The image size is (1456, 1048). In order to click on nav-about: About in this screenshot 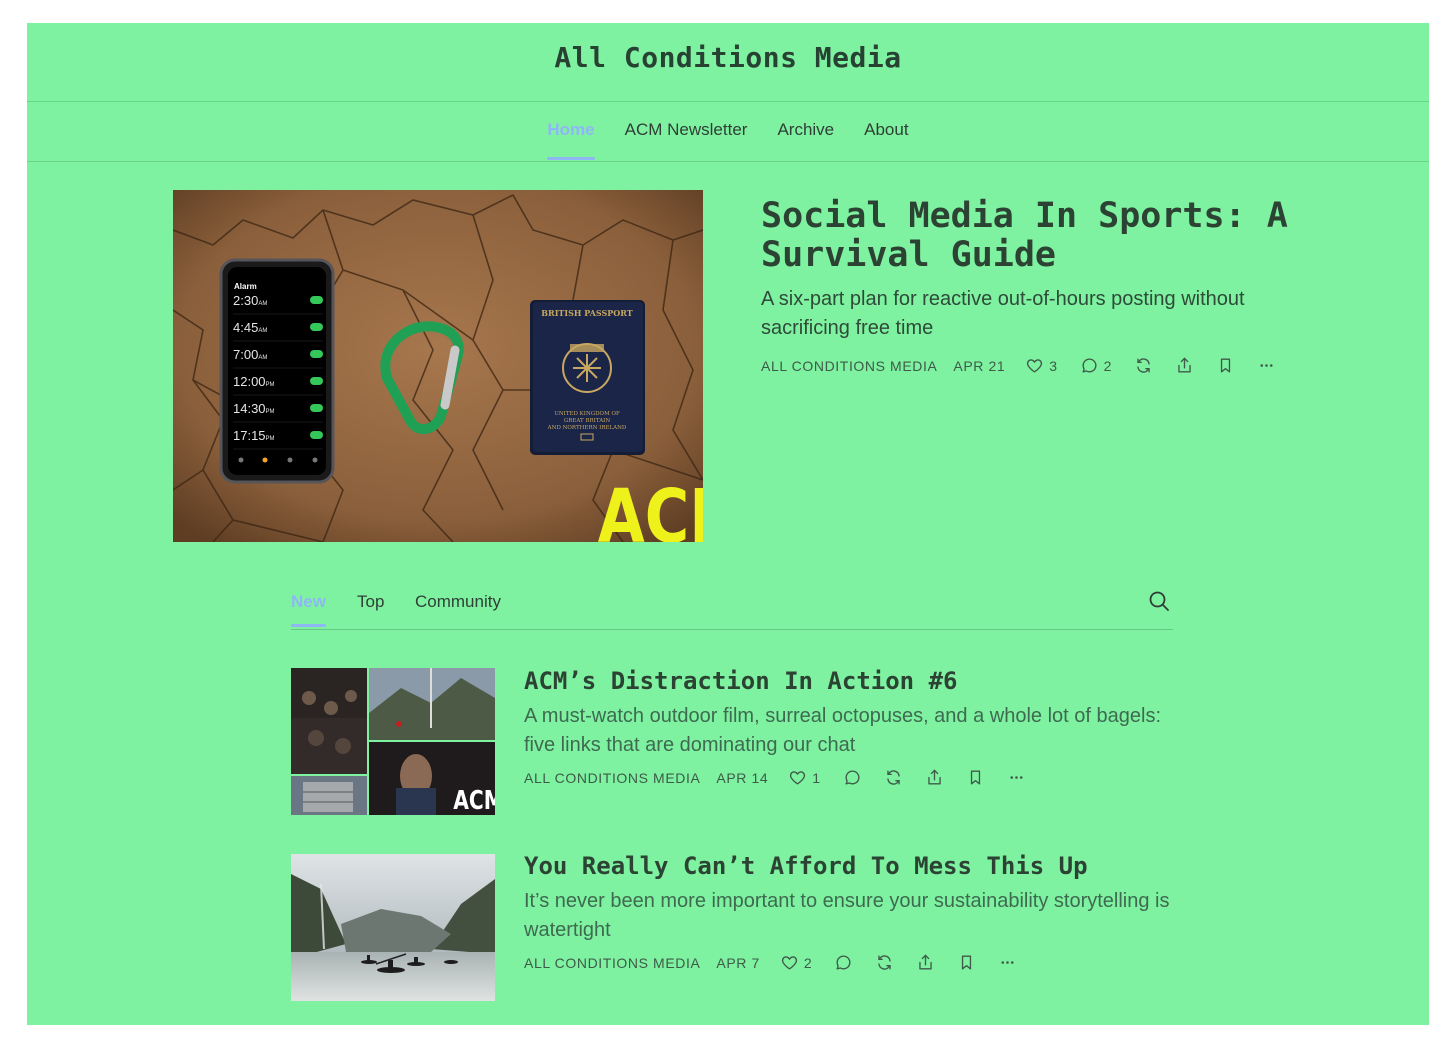, I will do `click(886, 140)`.